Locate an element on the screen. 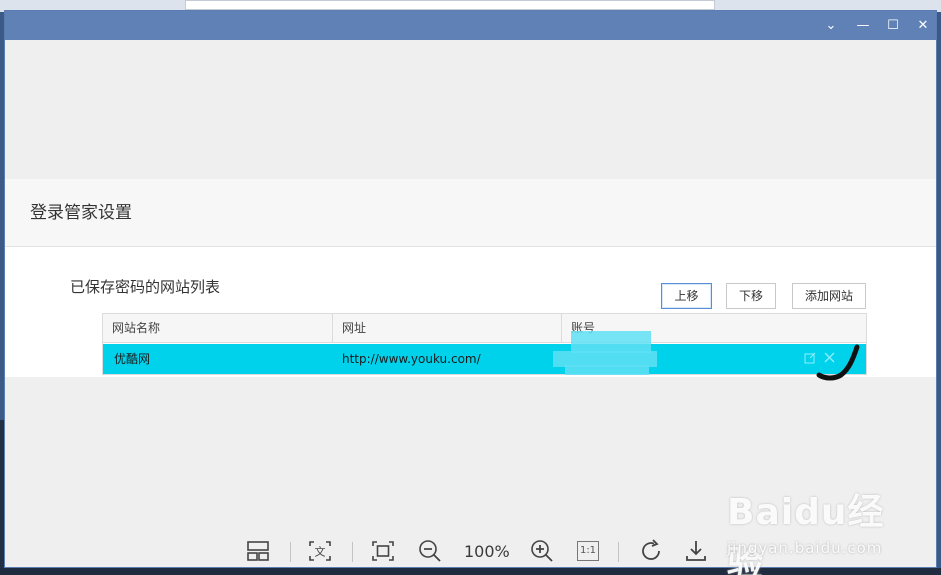  annotation-scribble is located at coordinates (838, 362).